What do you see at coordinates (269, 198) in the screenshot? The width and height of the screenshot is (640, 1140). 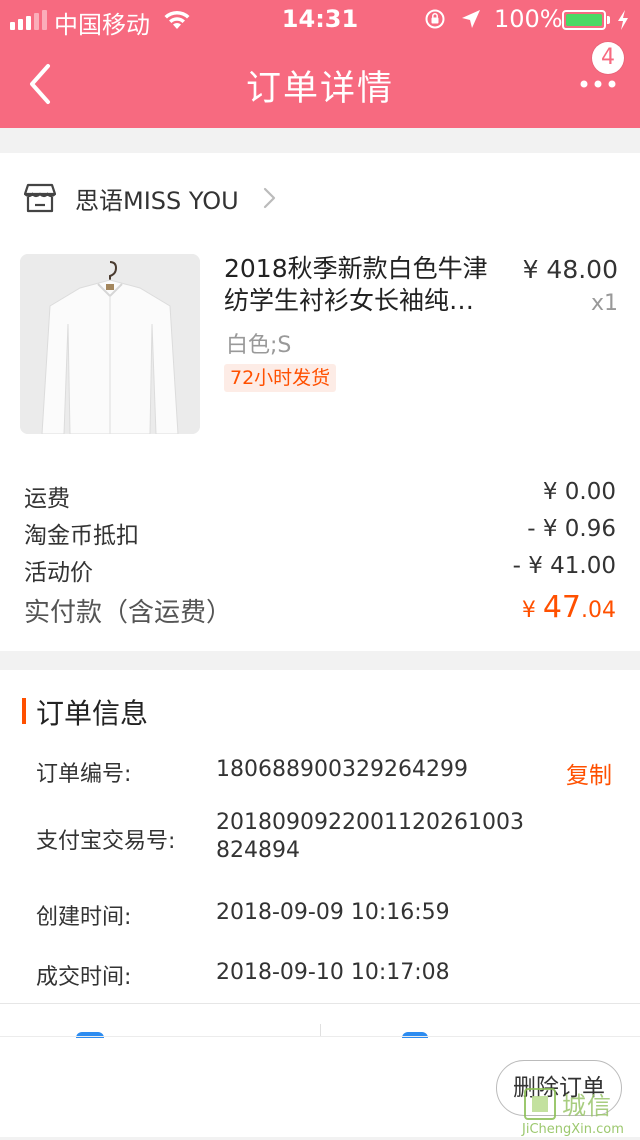 I see `chevron-right-icon` at bounding box center [269, 198].